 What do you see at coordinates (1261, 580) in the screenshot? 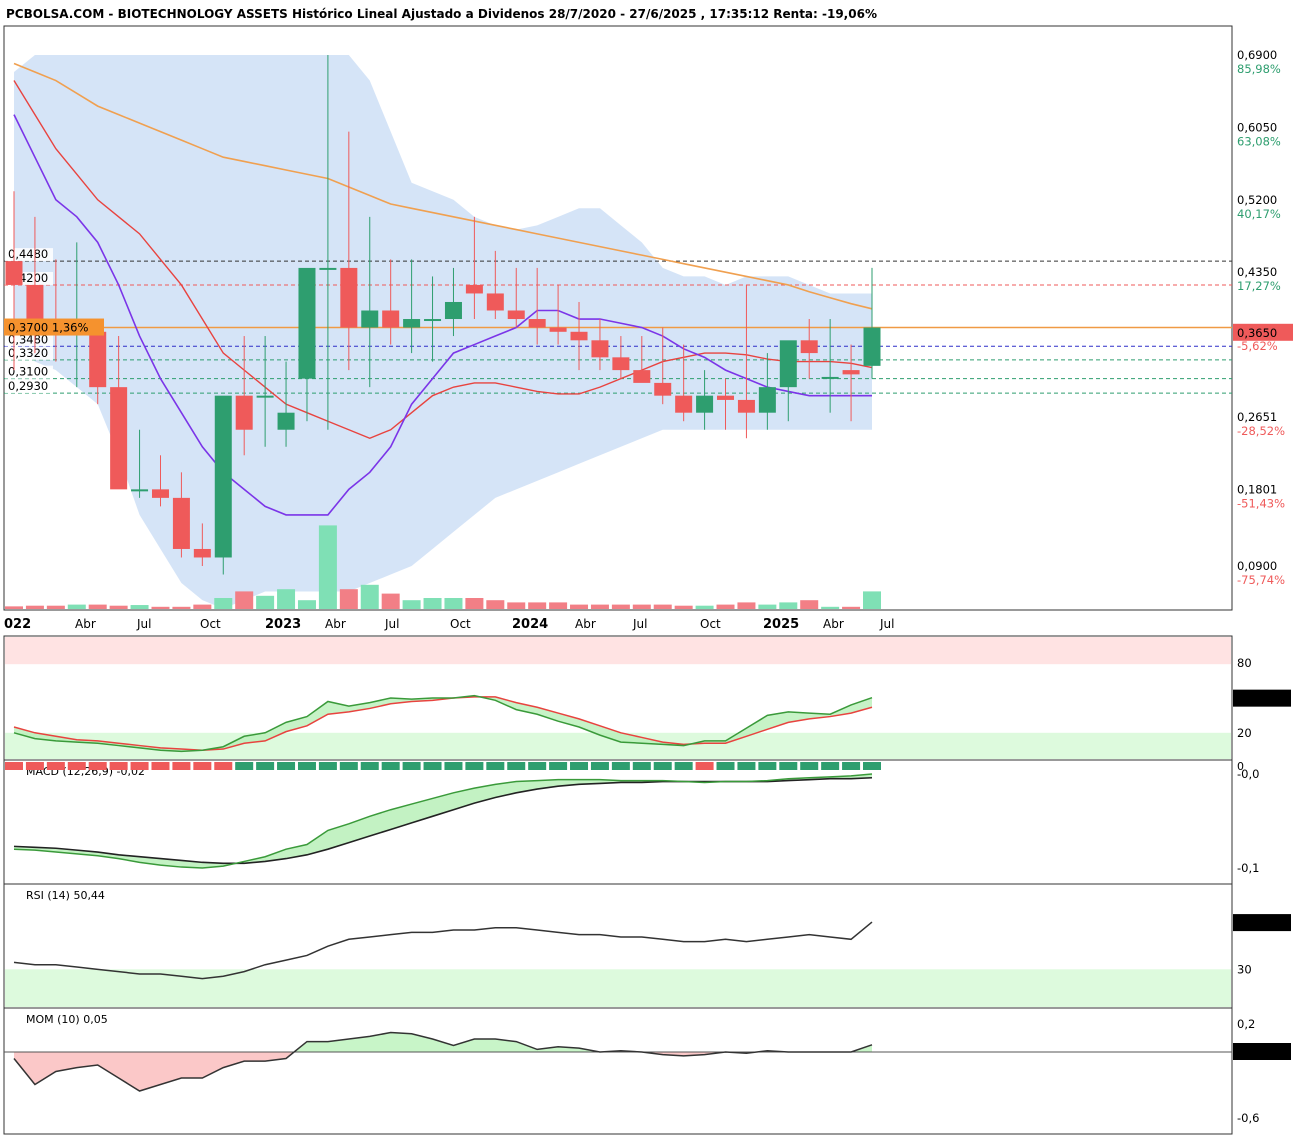
I see `price-tick-pct: -75,74%` at bounding box center [1261, 580].